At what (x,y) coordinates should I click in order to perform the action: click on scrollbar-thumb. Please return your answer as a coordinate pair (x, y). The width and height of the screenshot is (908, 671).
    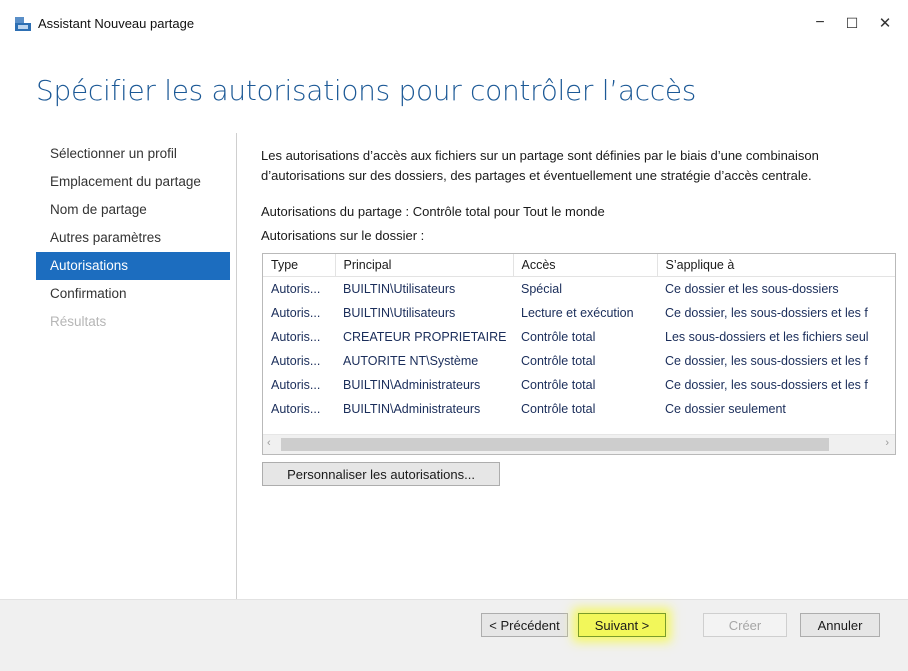
    Looking at the image, I should click on (555, 444).